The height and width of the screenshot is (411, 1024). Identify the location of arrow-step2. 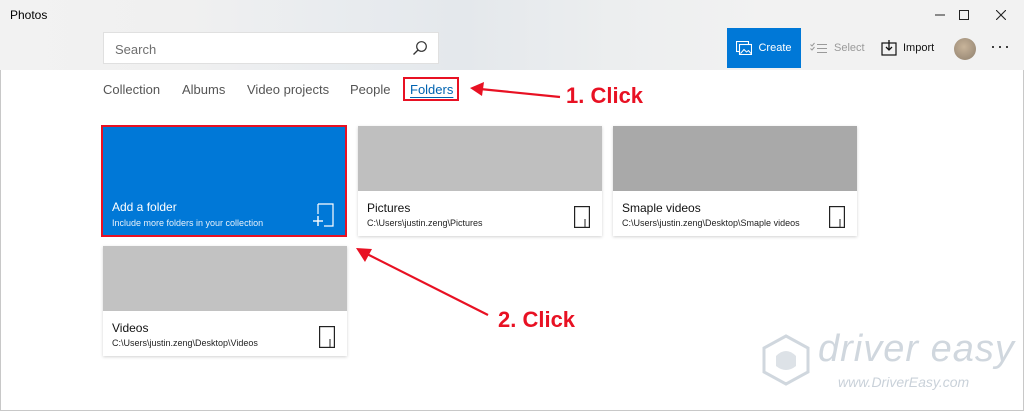
(426, 284).